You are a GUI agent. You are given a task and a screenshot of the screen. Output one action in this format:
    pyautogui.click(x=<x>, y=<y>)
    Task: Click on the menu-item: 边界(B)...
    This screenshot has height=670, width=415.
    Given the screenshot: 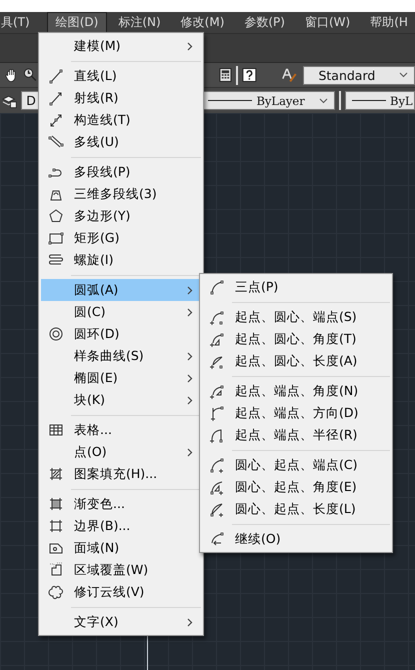 What is the action you would take?
    pyautogui.click(x=121, y=526)
    